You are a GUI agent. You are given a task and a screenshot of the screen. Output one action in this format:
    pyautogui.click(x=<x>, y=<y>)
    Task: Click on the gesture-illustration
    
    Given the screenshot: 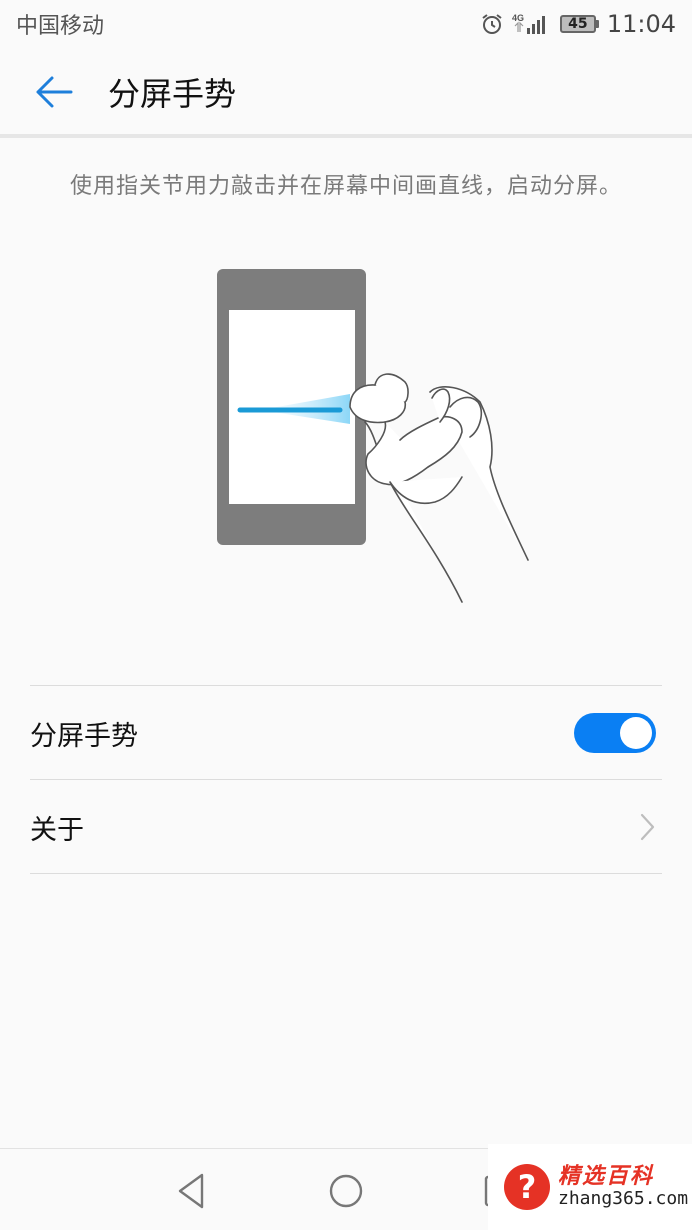 What is the action you would take?
    pyautogui.click(x=370, y=437)
    